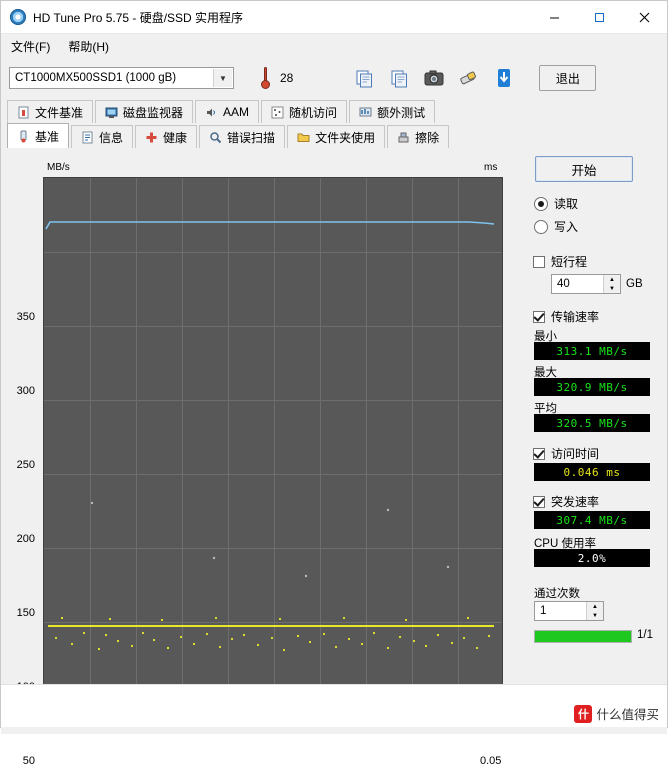  I want to click on tab-label: 擦除, so click(427, 137).